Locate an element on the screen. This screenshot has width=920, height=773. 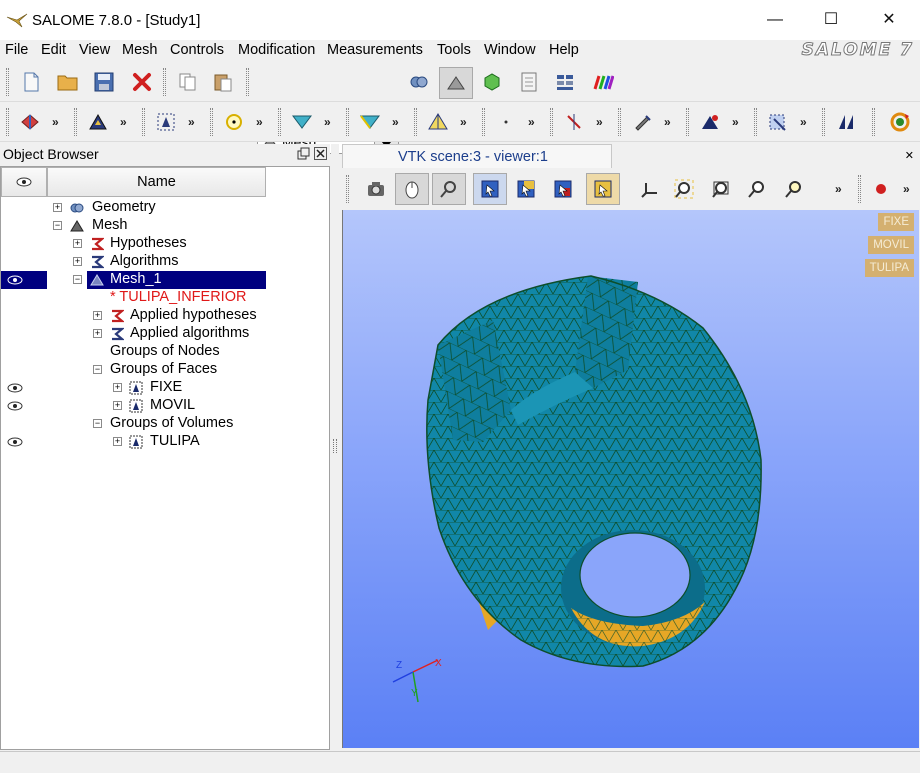
menu-view: View is located at coordinates (94, 50).